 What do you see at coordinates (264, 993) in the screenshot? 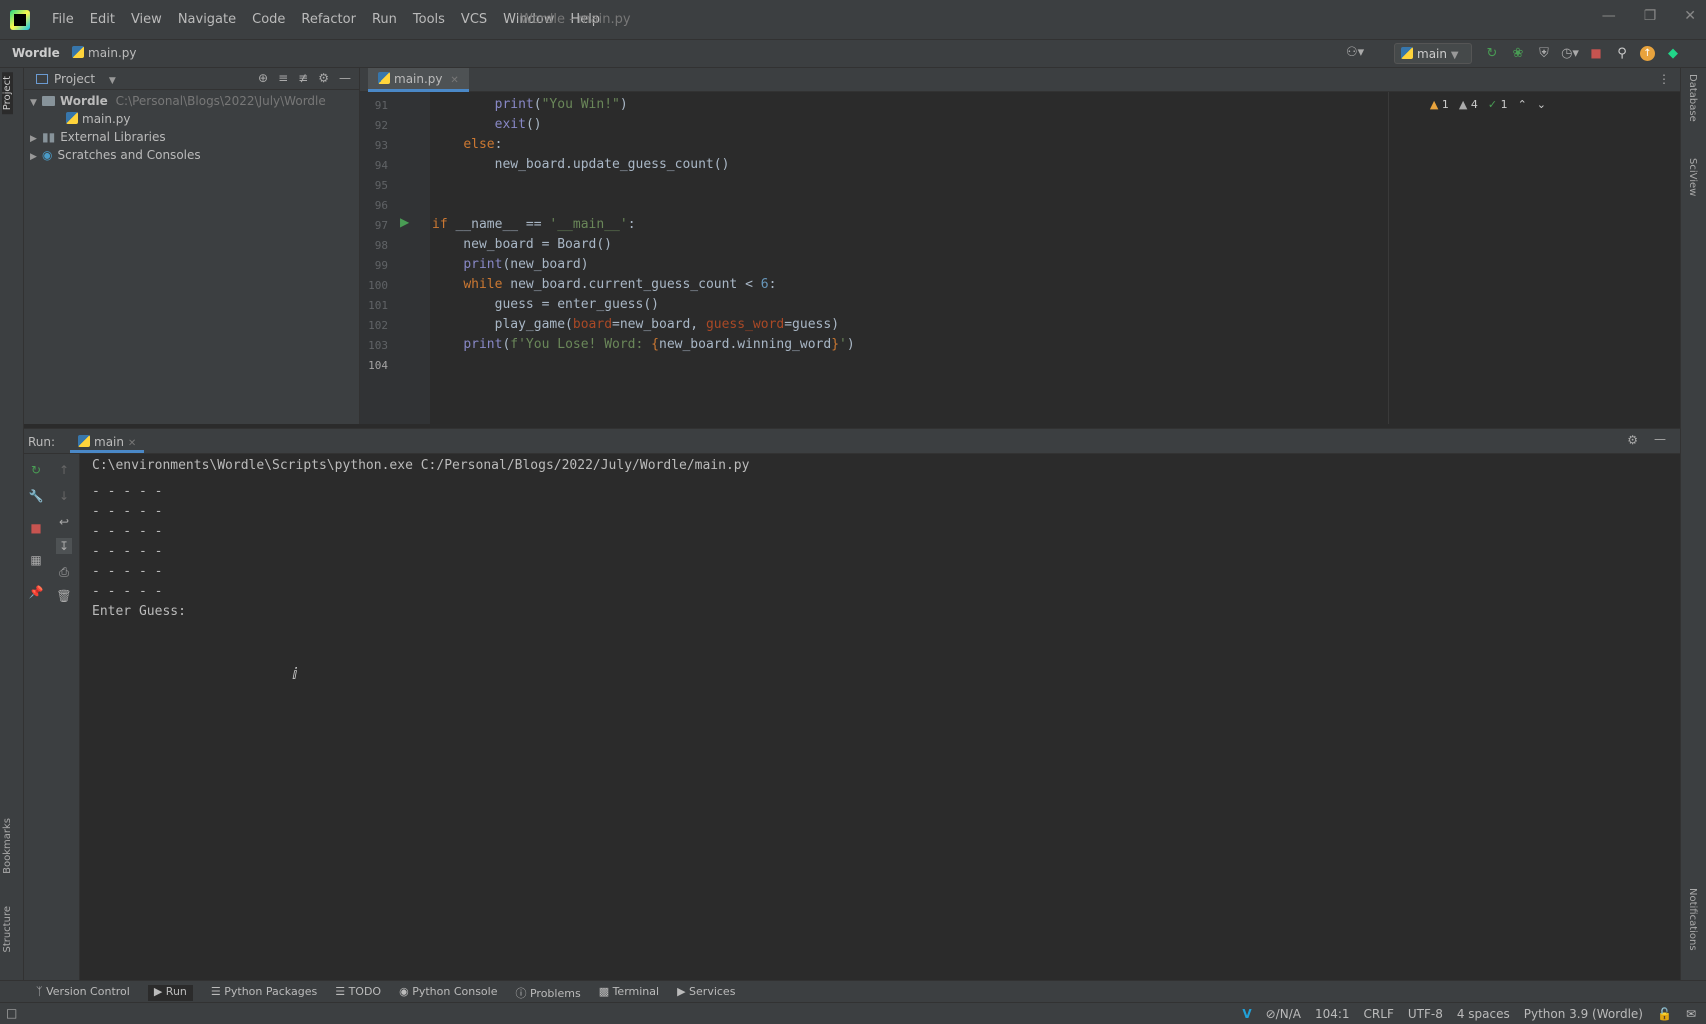
I see `tool-python-packages: ☰ Python Packages` at bounding box center [264, 993].